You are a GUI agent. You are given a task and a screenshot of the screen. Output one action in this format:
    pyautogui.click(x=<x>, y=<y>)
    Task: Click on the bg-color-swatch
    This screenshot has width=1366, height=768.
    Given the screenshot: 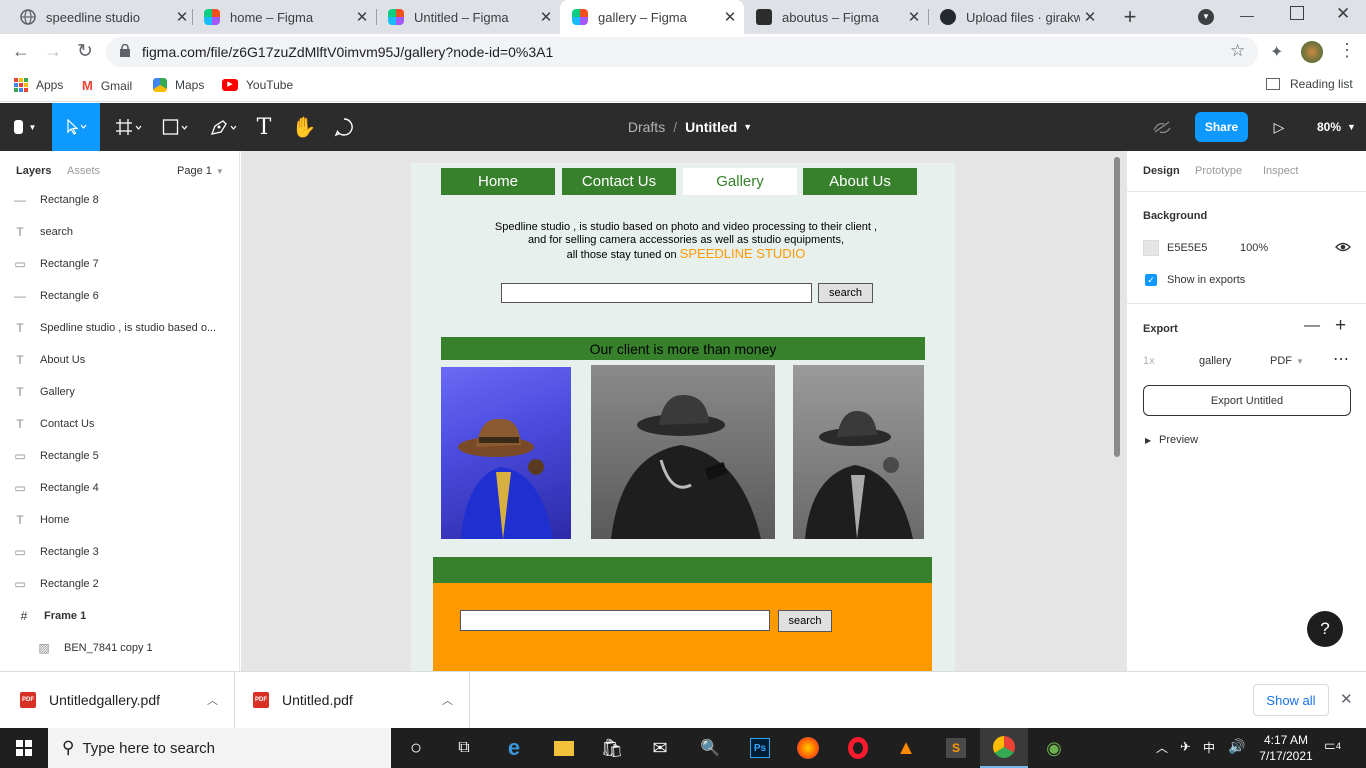 What is the action you would take?
    pyautogui.click(x=1151, y=248)
    